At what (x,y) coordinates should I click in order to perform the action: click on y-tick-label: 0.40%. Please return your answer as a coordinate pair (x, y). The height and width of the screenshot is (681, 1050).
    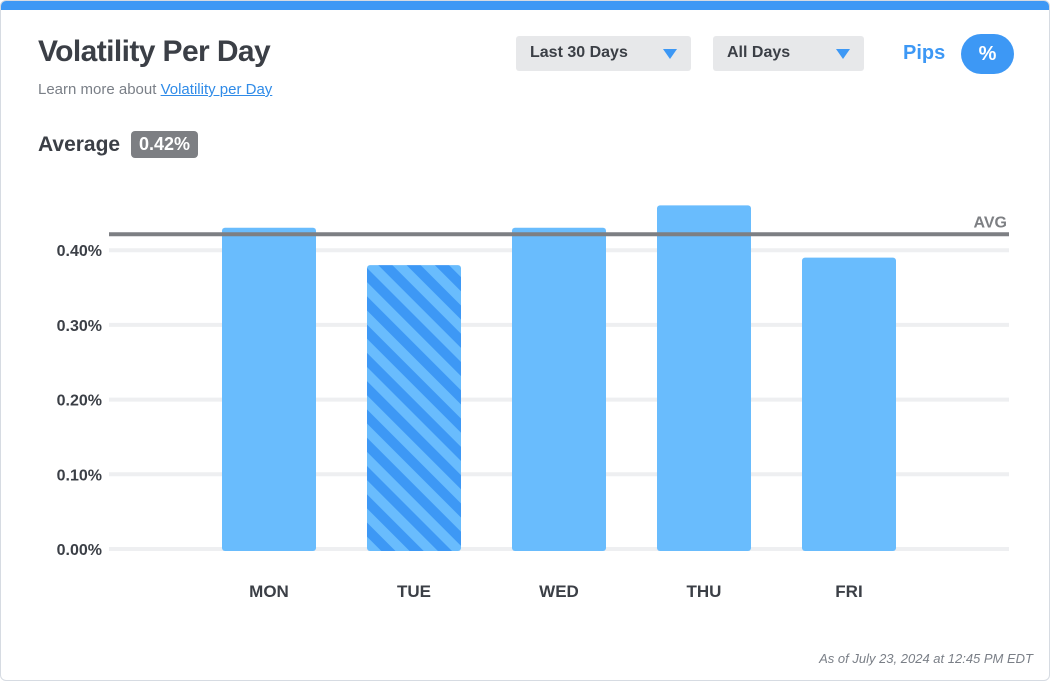
    Looking at the image, I should click on (79, 251).